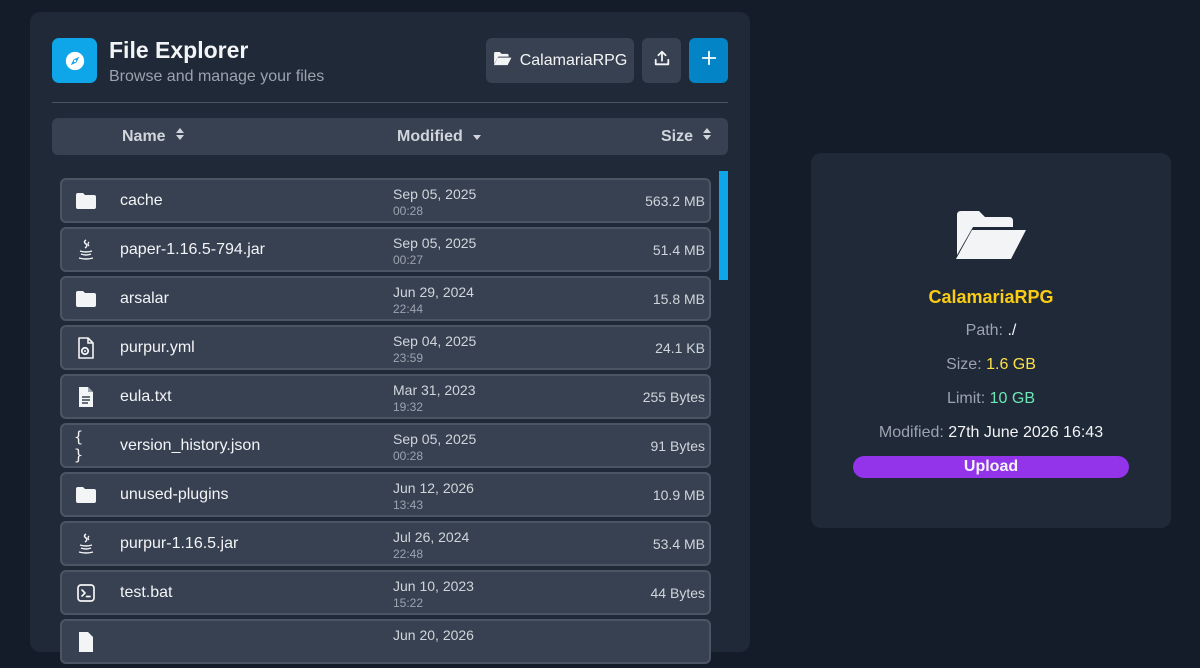 The width and height of the screenshot is (1200, 668). What do you see at coordinates (408, 358) in the screenshot?
I see `file-time: 23:59` at bounding box center [408, 358].